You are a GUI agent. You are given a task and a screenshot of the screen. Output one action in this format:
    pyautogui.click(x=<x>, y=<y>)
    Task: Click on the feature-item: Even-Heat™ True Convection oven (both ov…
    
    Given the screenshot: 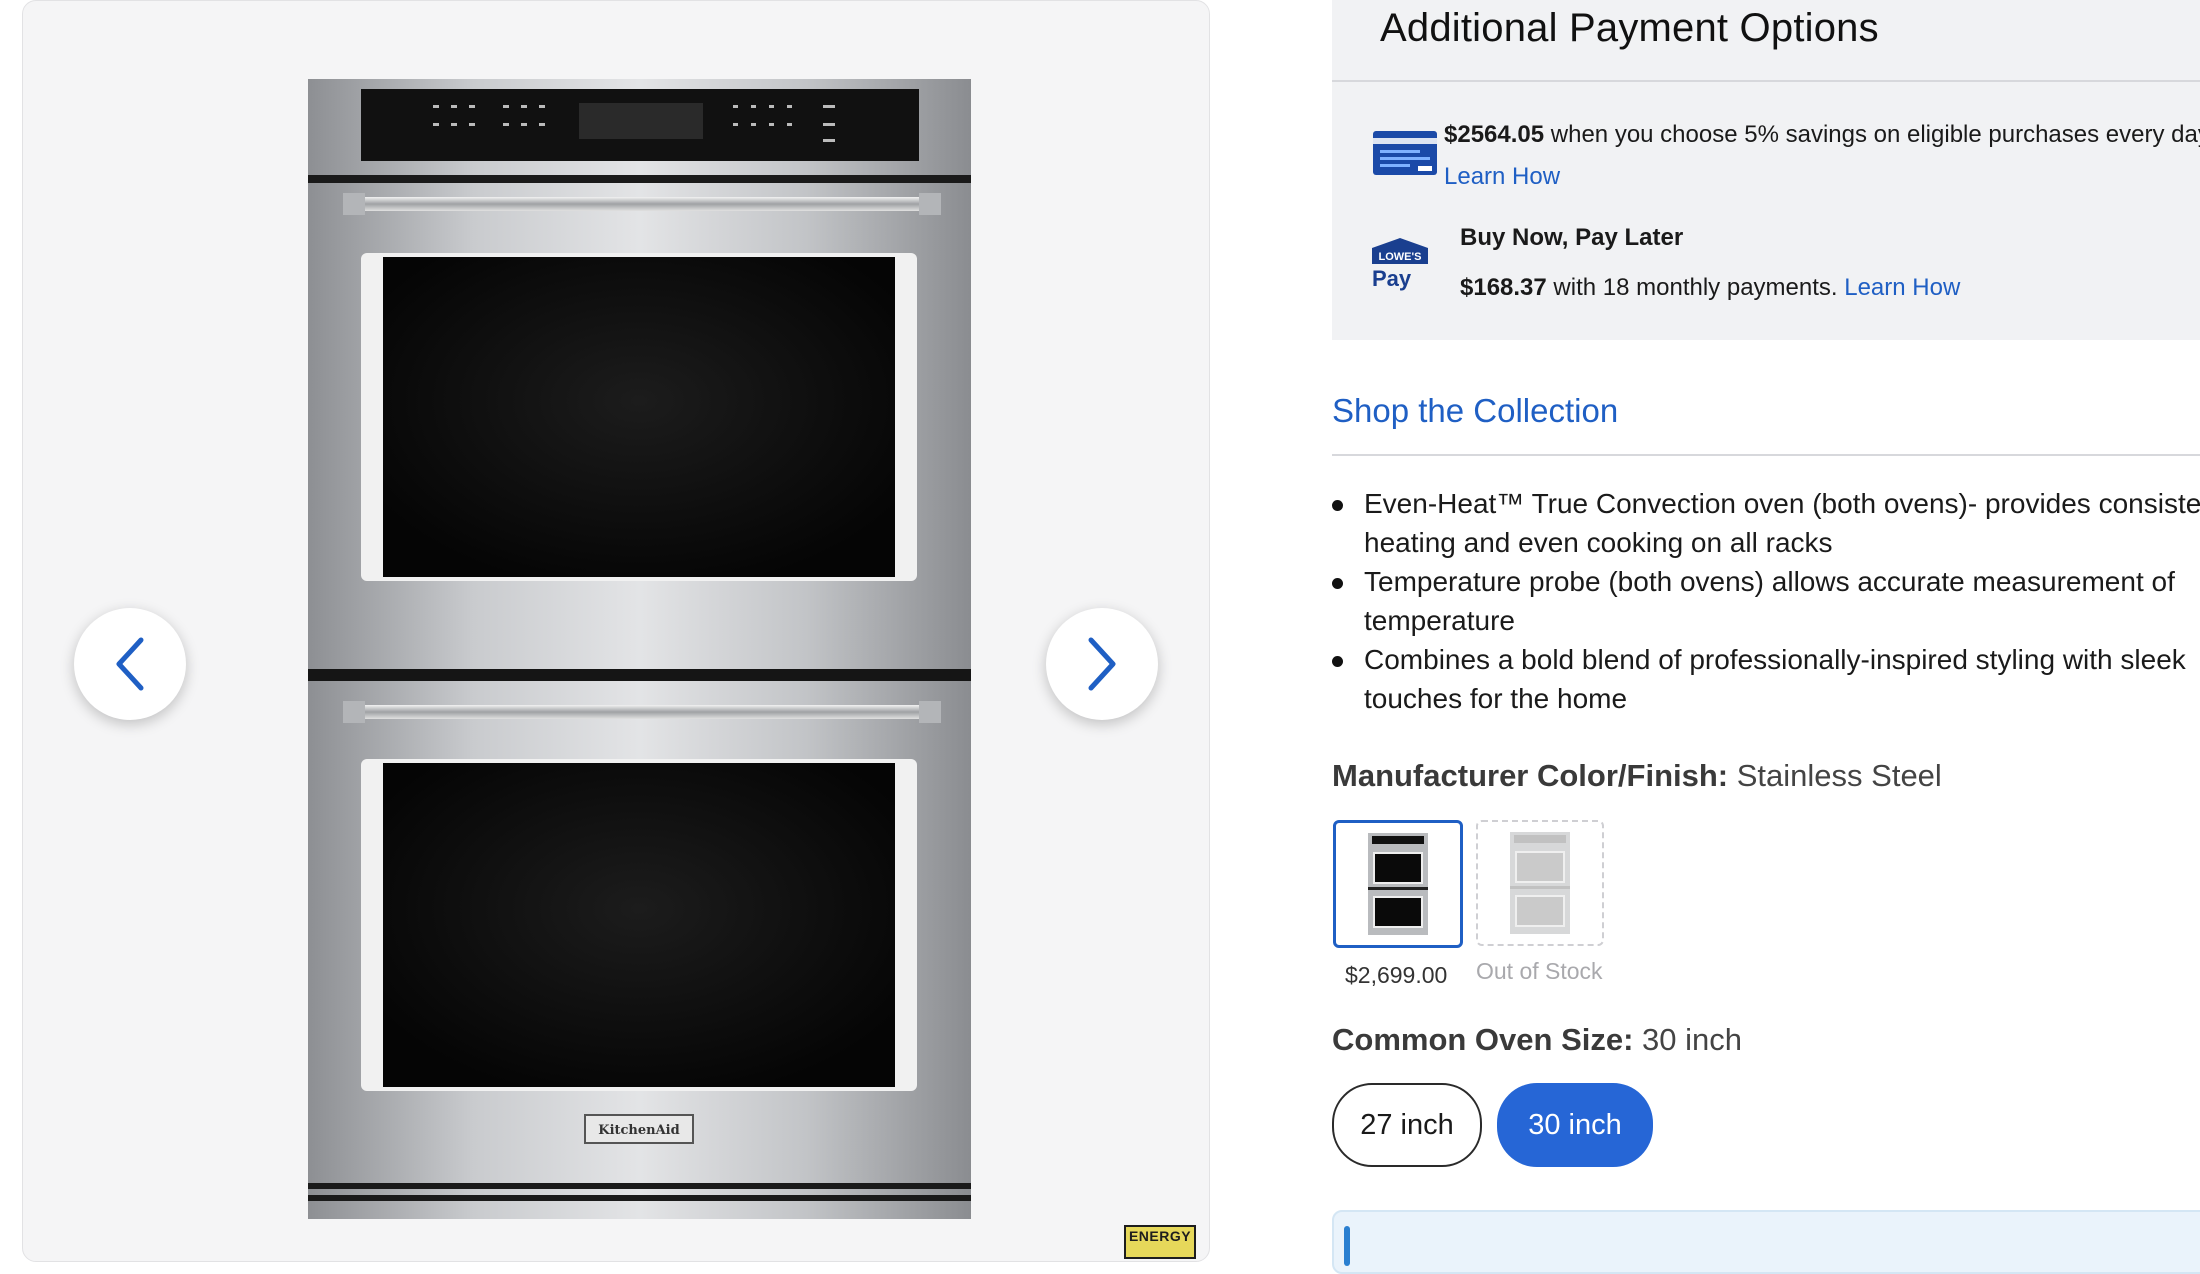 What is the action you would take?
    pyautogui.click(x=1766, y=523)
    